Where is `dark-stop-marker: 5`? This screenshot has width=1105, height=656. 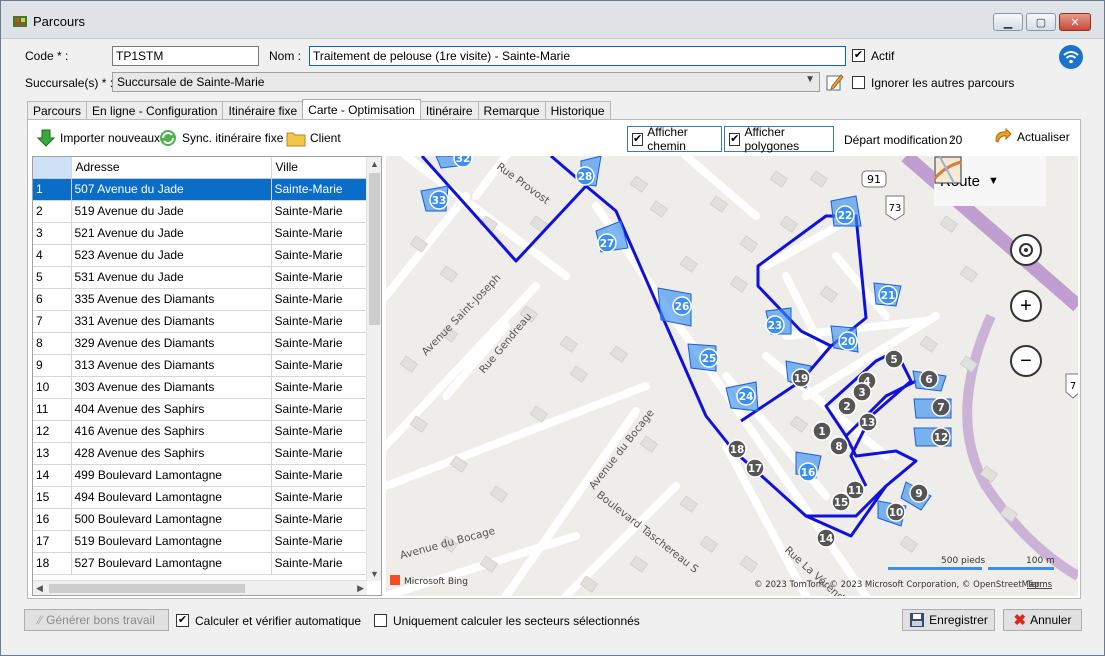 dark-stop-marker: 5 is located at coordinates (894, 359).